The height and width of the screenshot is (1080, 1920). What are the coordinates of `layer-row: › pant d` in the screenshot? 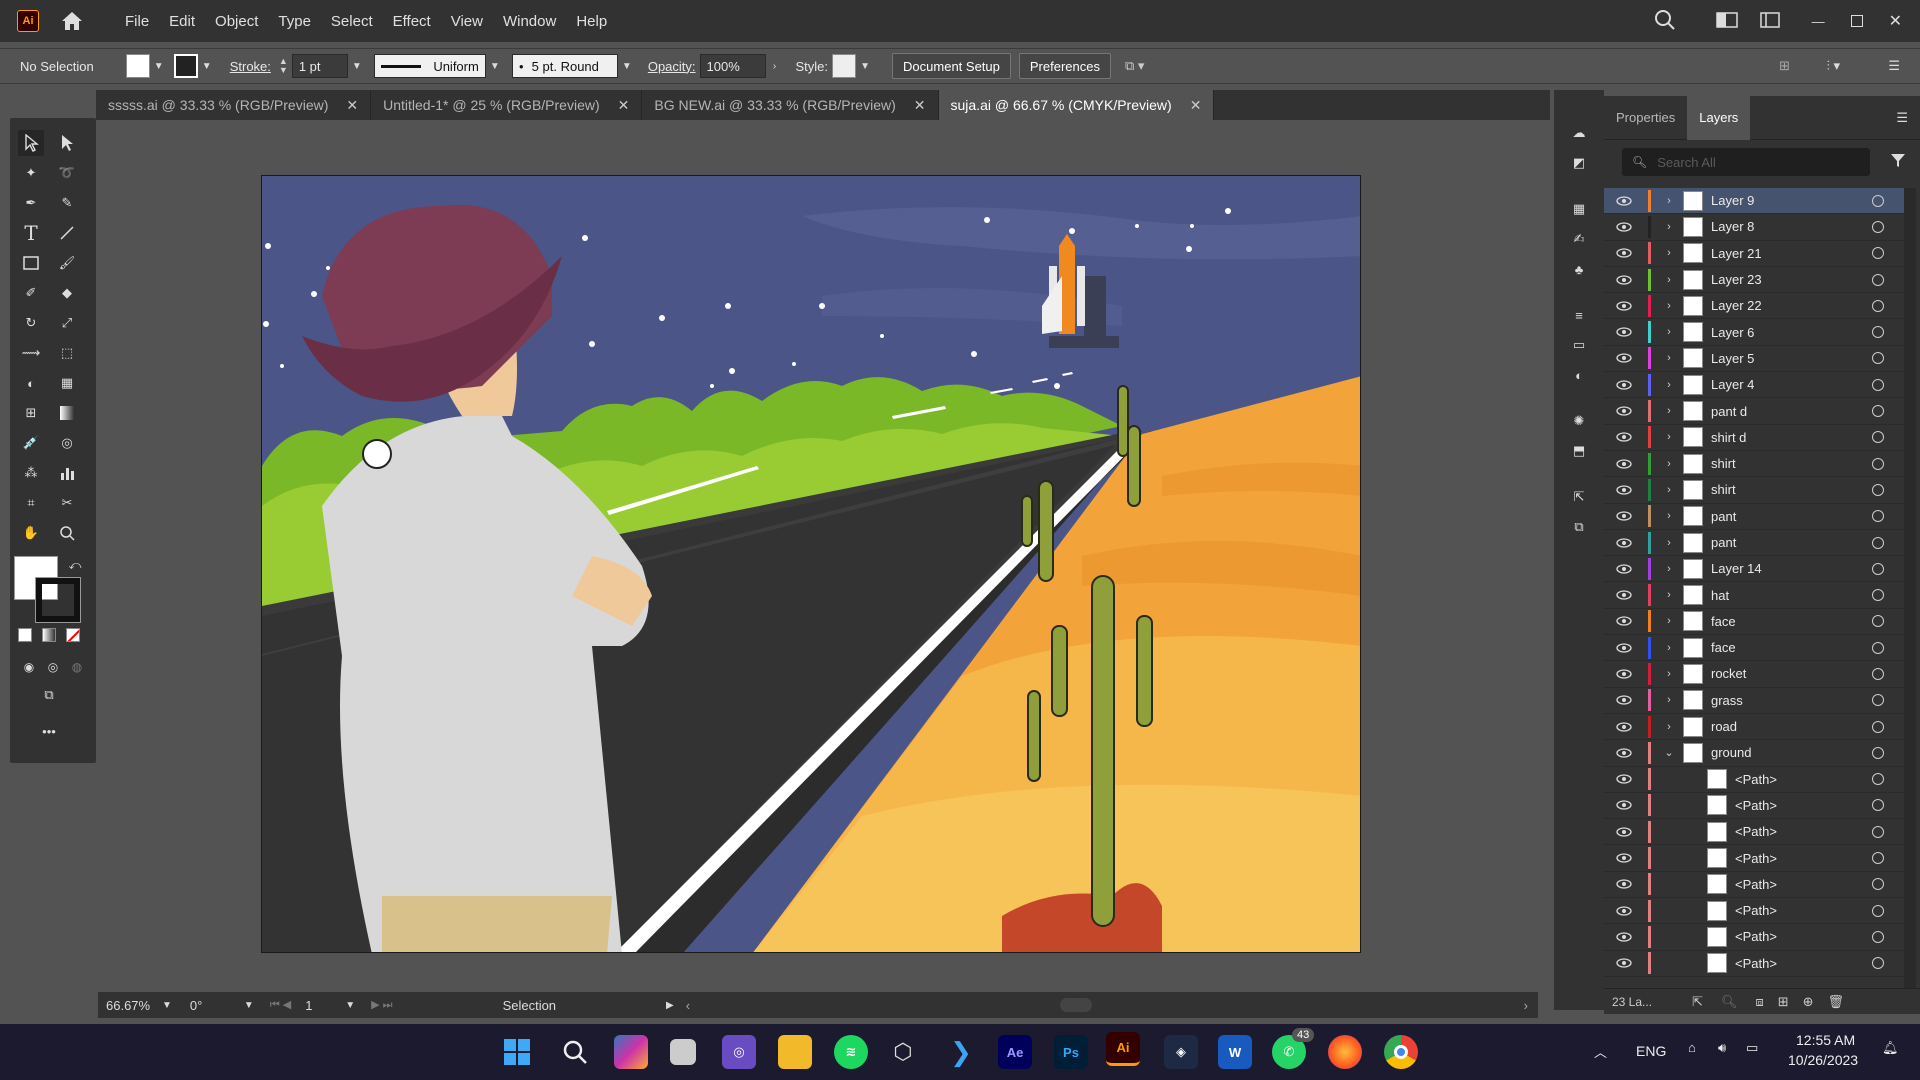 It's located at (1754, 411).